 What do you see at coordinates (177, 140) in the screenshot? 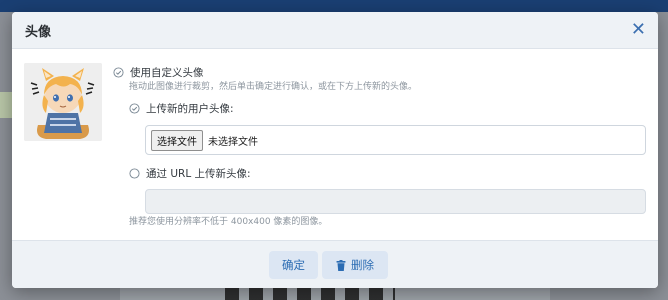
I see `choose-file-button: 选择文件` at bounding box center [177, 140].